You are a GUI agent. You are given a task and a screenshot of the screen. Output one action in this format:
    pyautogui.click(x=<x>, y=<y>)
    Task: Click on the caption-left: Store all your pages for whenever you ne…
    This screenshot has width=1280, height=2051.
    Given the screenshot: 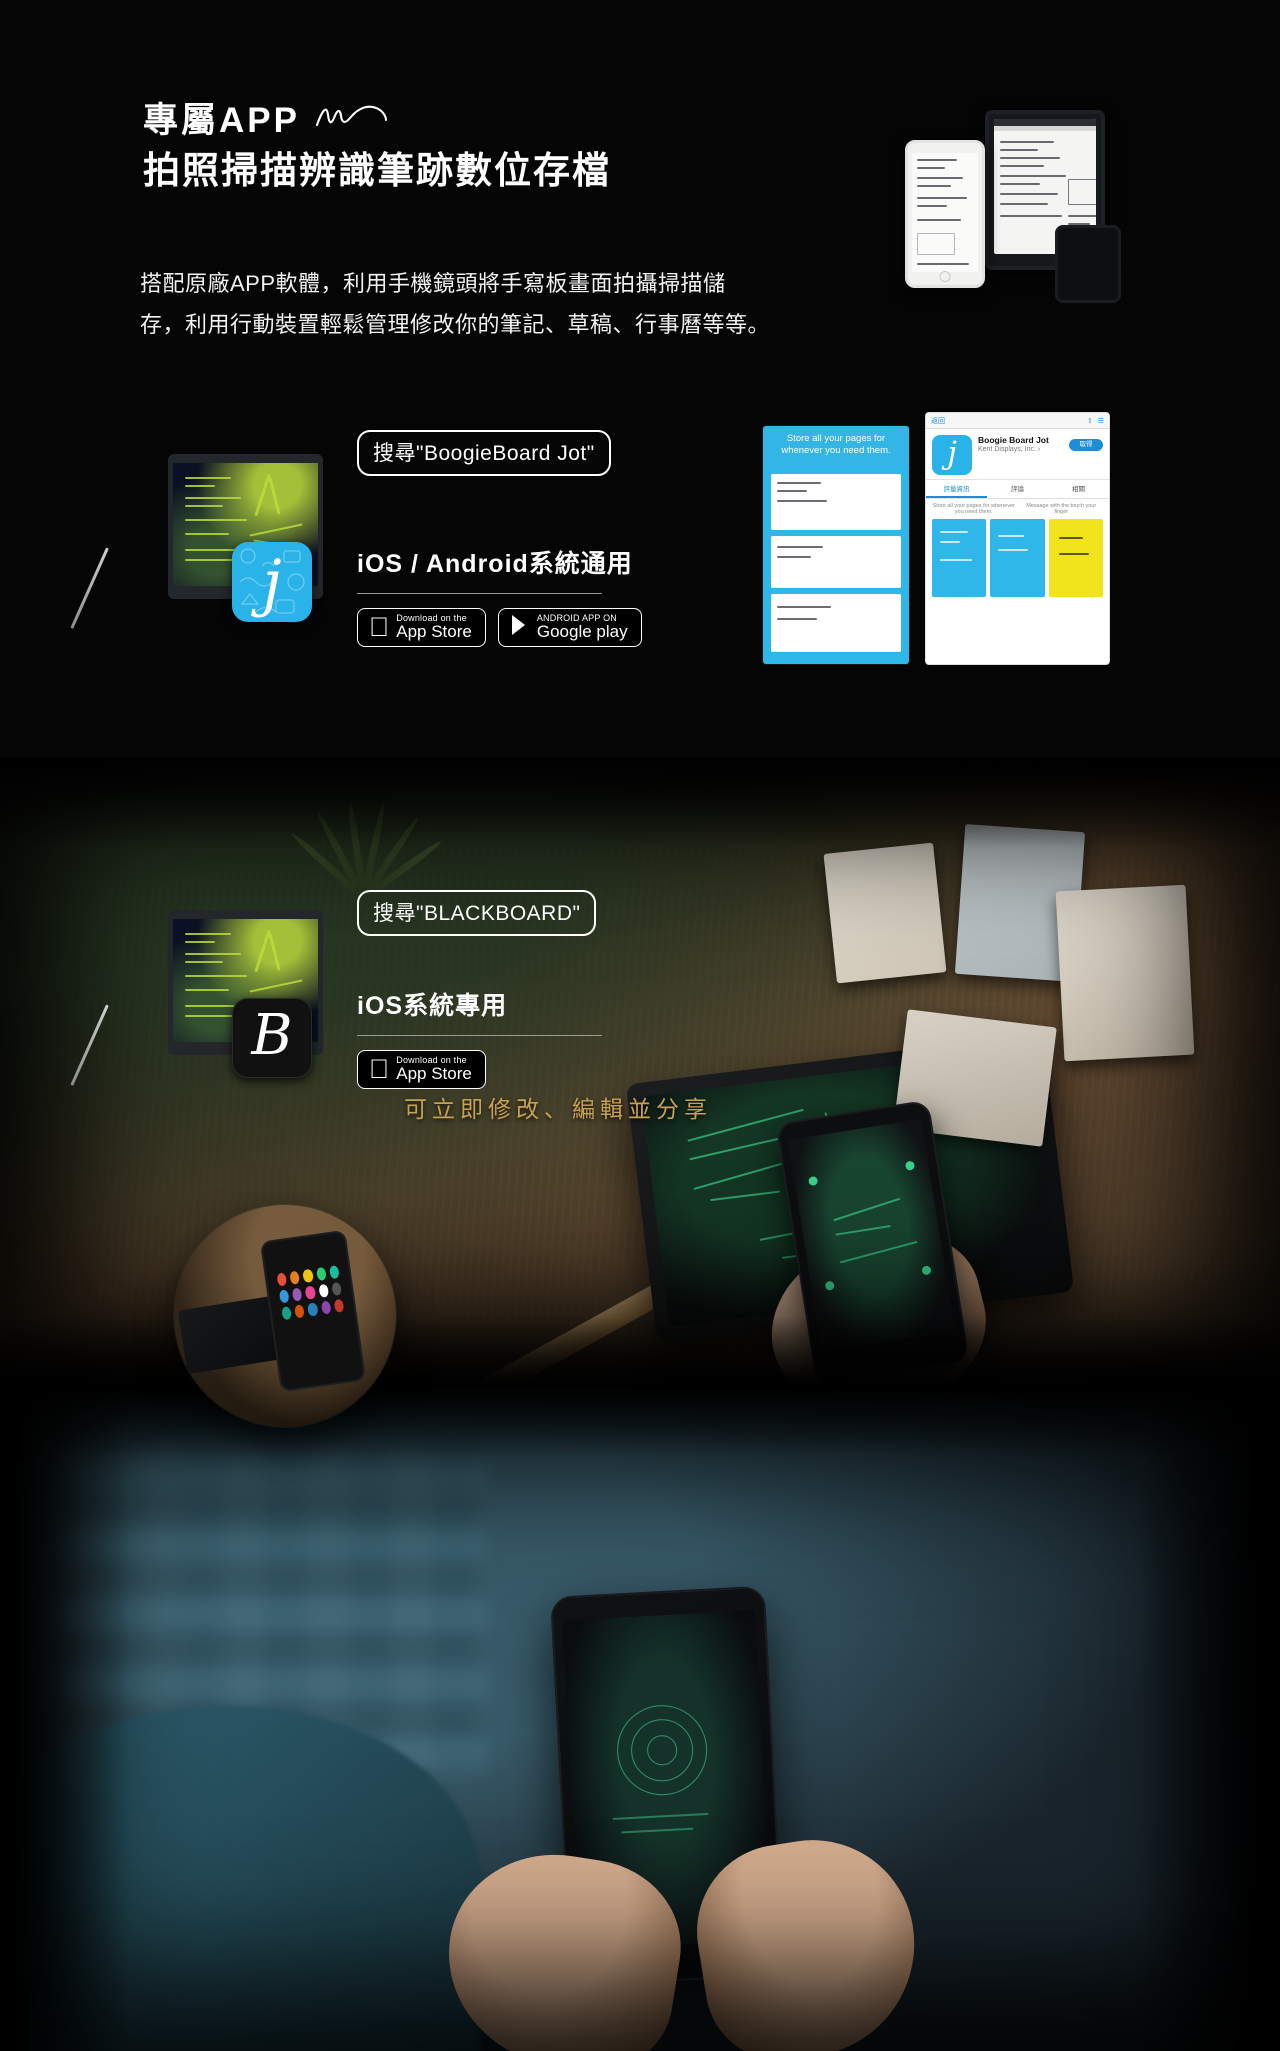 What is the action you would take?
    pyautogui.click(x=973, y=509)
    